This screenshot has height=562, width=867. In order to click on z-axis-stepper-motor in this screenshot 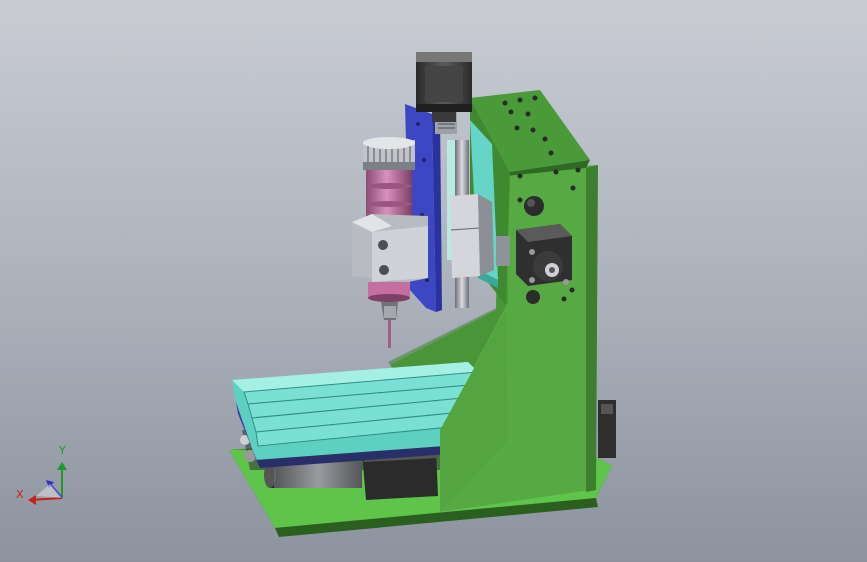, I will do `click(444, 87)`.